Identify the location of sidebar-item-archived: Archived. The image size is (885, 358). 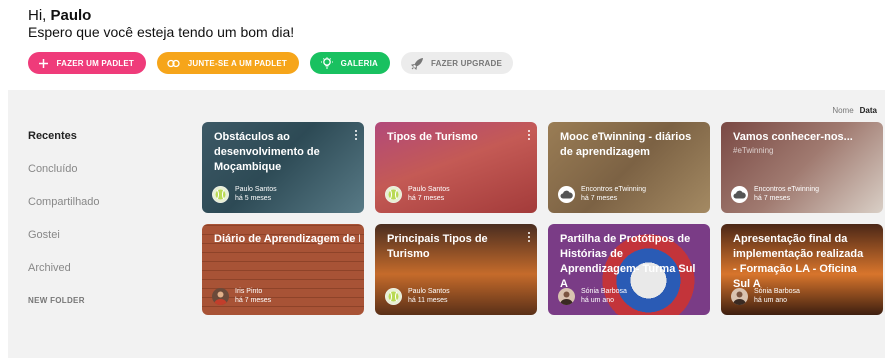
(64, 278).